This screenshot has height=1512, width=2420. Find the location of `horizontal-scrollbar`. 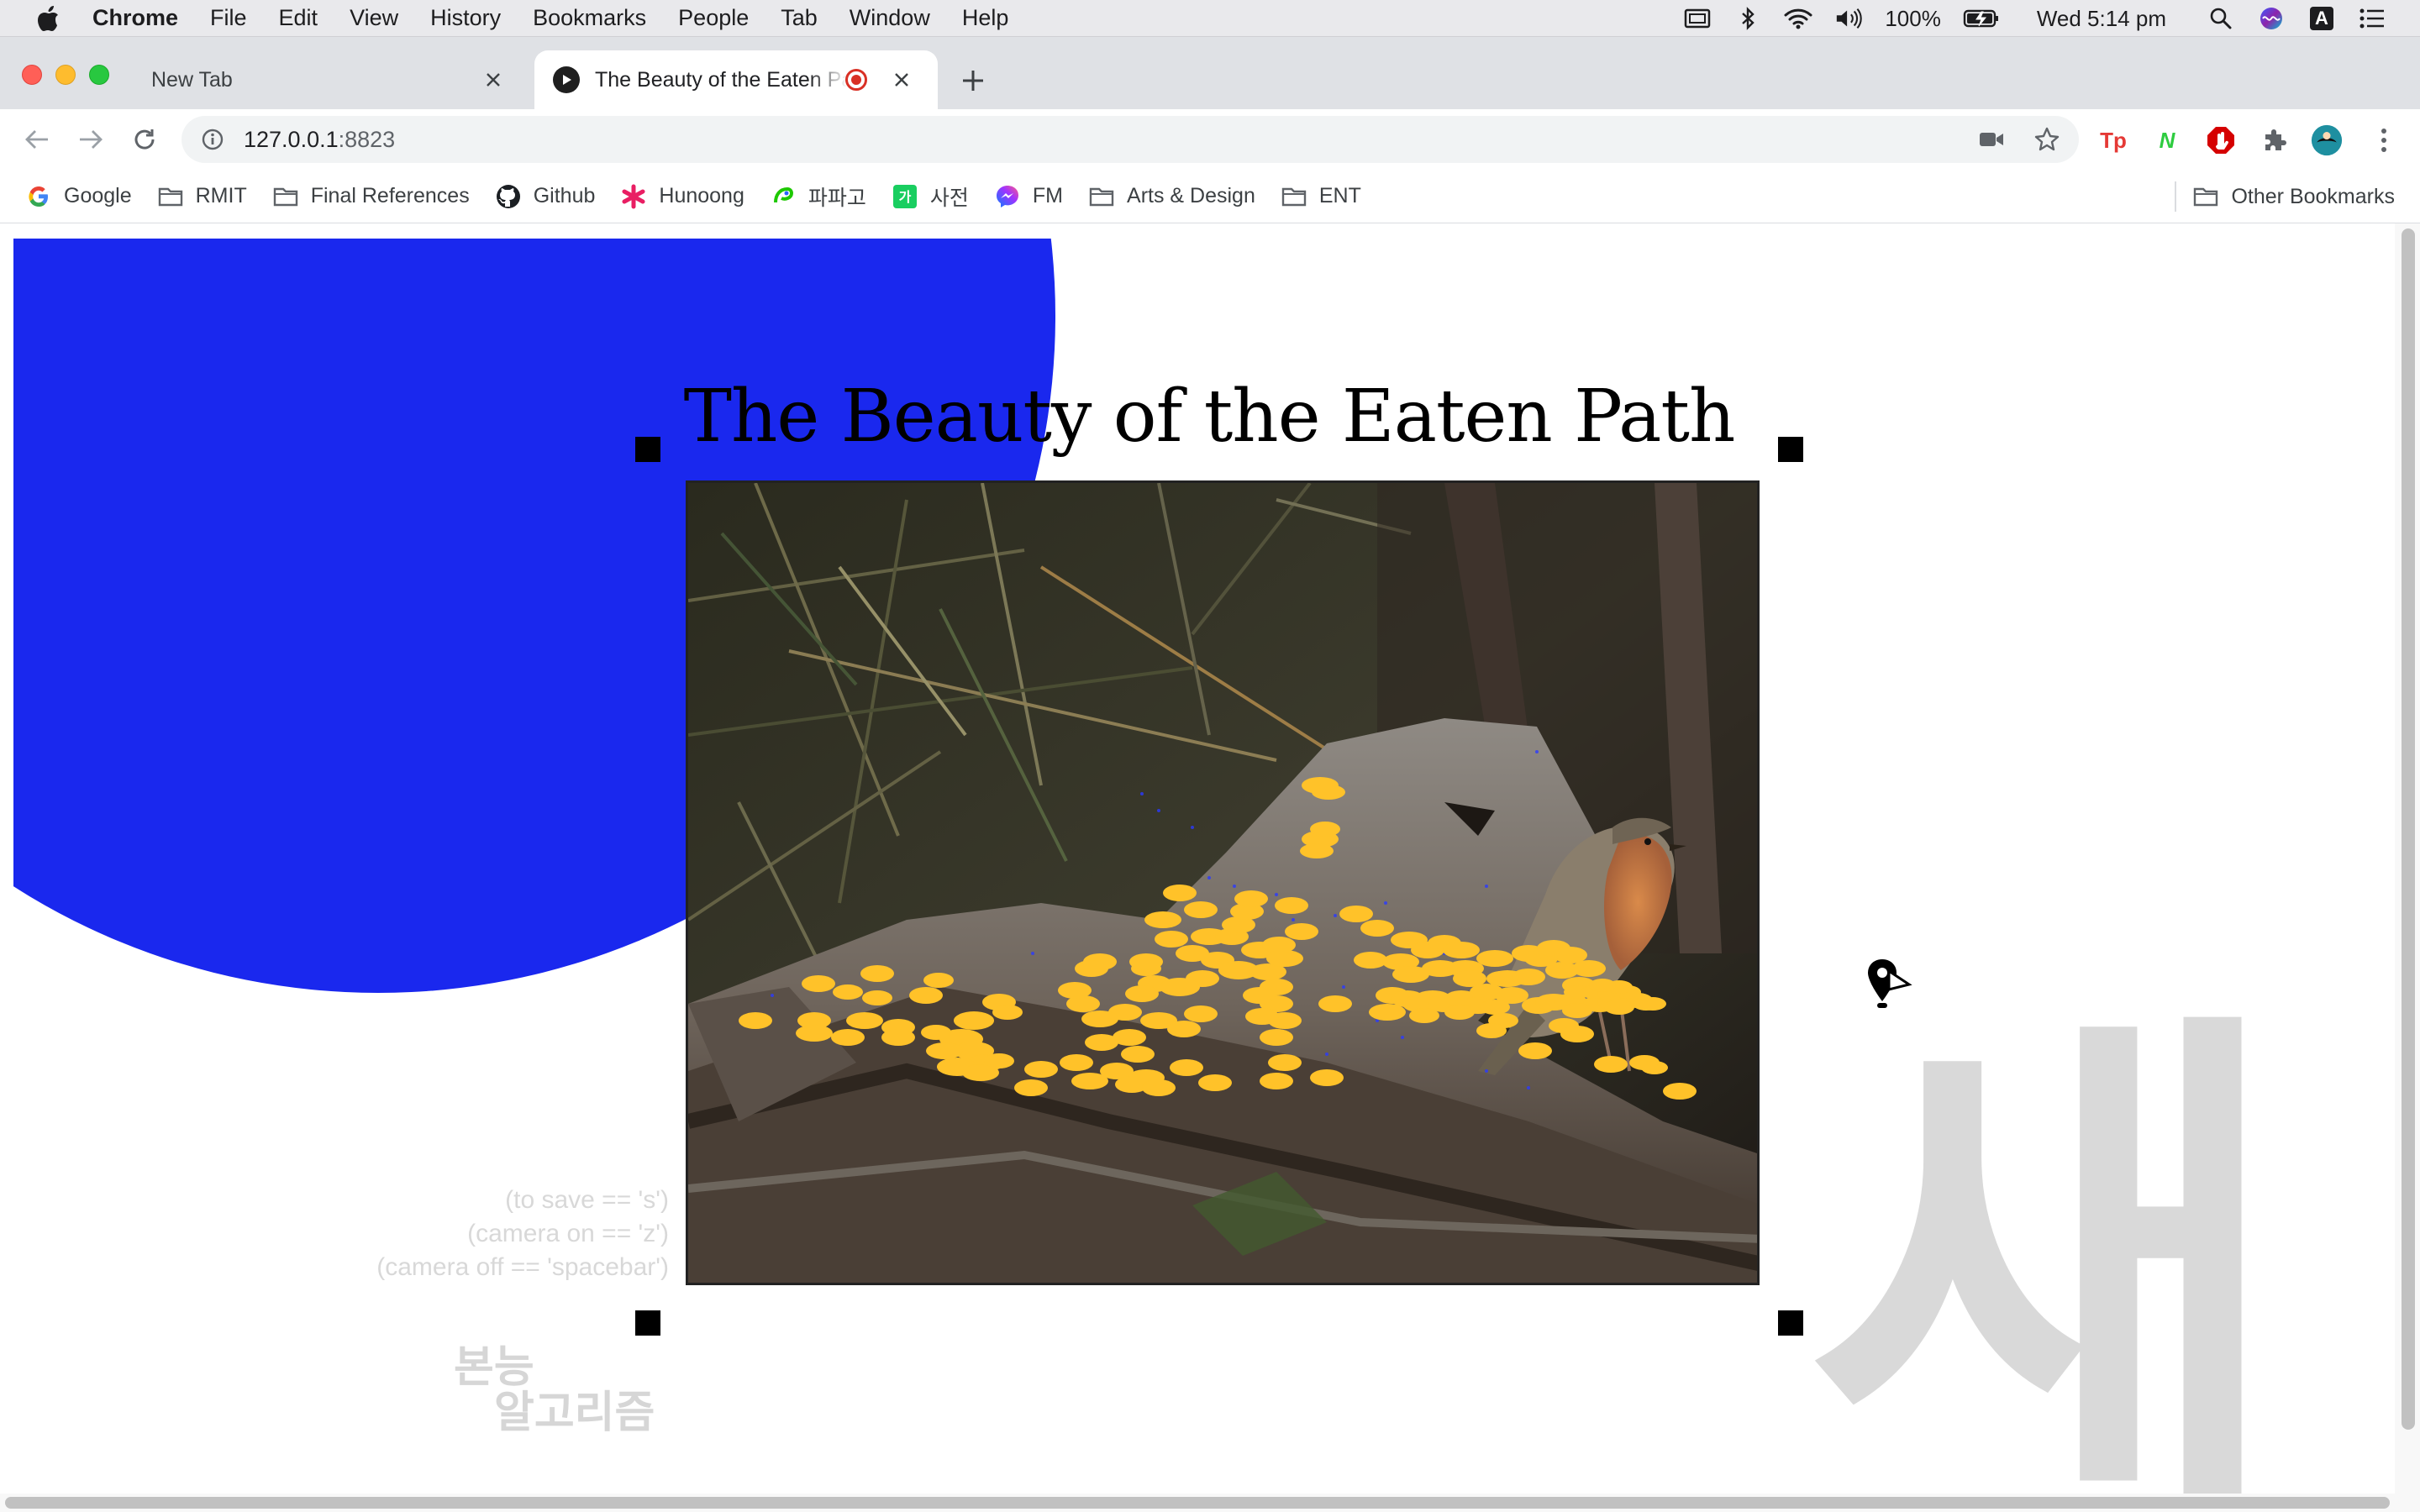

horizontal-scrollbar is located at coordinates (1210, 1503).